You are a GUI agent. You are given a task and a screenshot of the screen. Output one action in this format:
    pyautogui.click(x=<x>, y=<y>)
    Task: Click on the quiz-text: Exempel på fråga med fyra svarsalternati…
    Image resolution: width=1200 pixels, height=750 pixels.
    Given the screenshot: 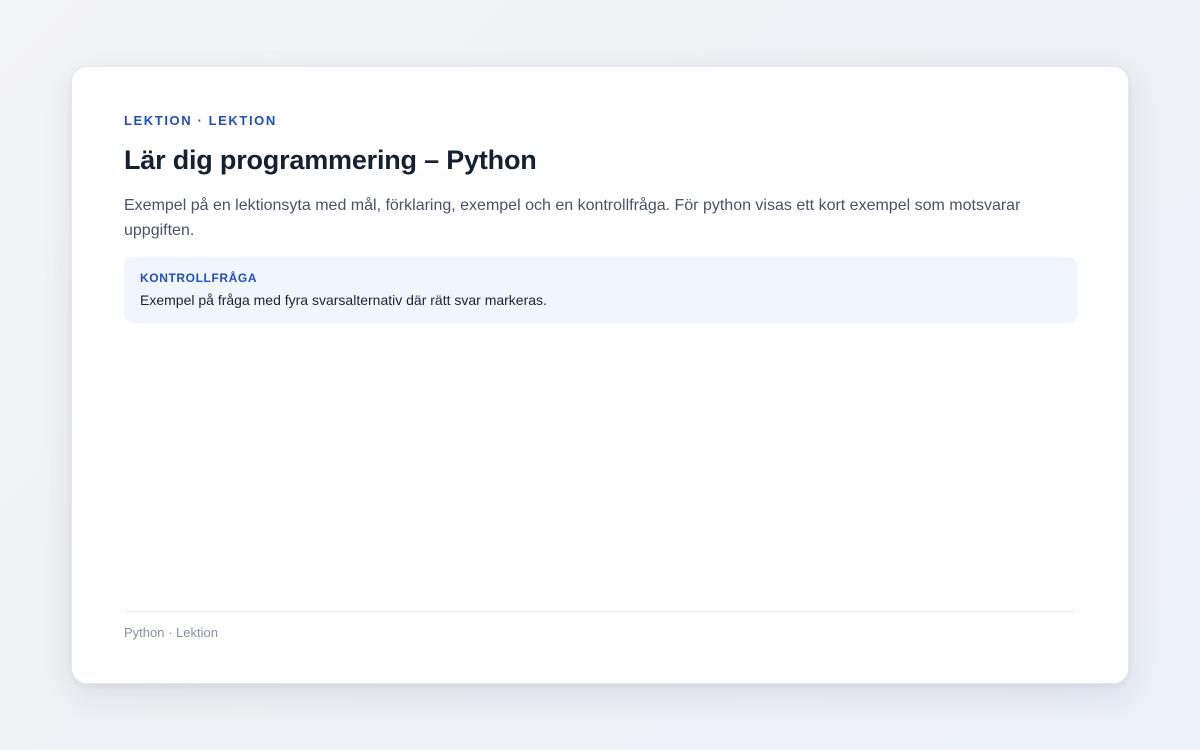 What is the action you would take?
    pyautogui.click(x=343, y=300)
    